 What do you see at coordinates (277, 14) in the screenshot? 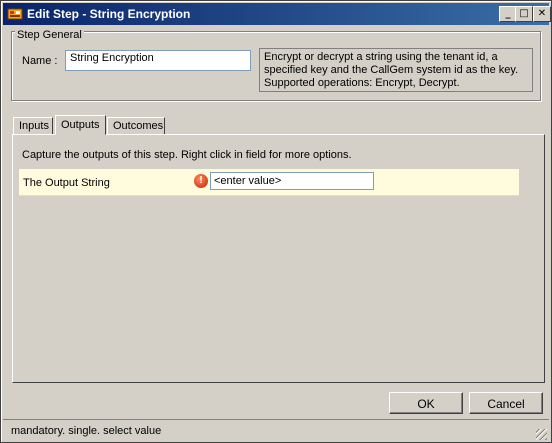
I see `title-bar: Edit Step - String Encryption _ □ ✕` at bounding box center [277, 14].